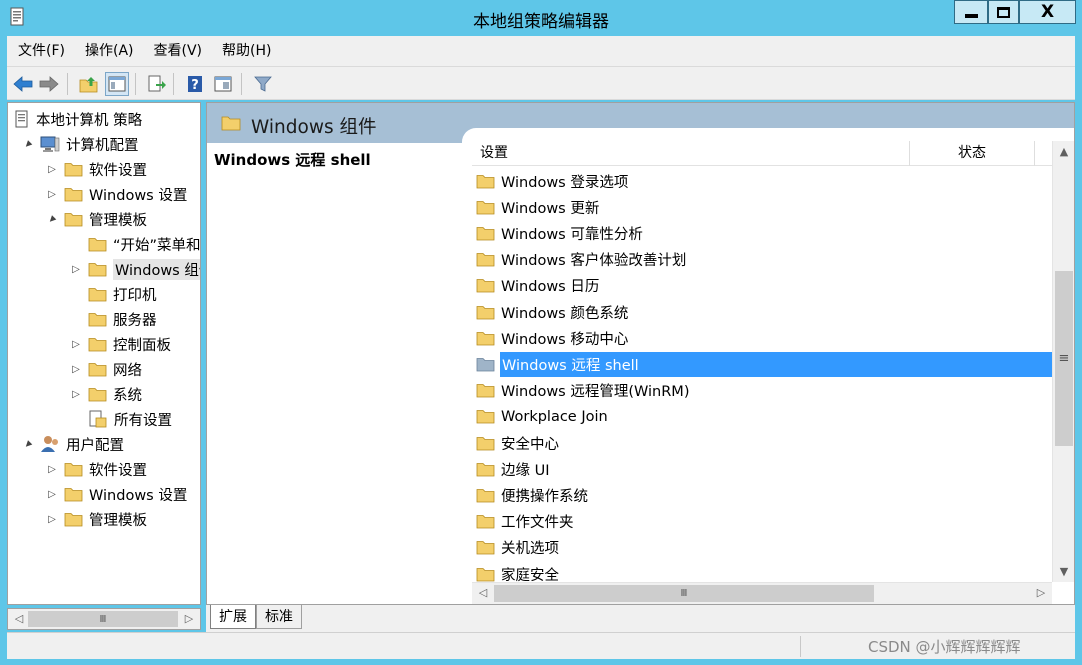 The height and width of the screenshot is (665, 1082). I want to click on tree-horizontal-scrollbar: ◁ Ⅲ ▷, so click(104, 619).